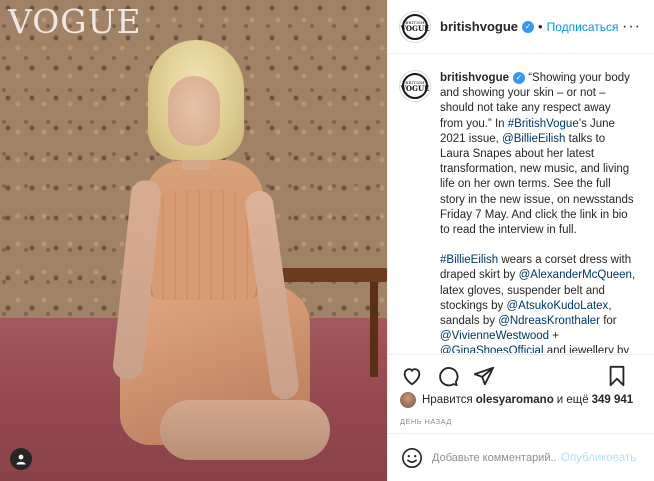  Describe the element at coordinates (515, 400) in the screenshot. I see `liker-username: olesyaromano` at that location.